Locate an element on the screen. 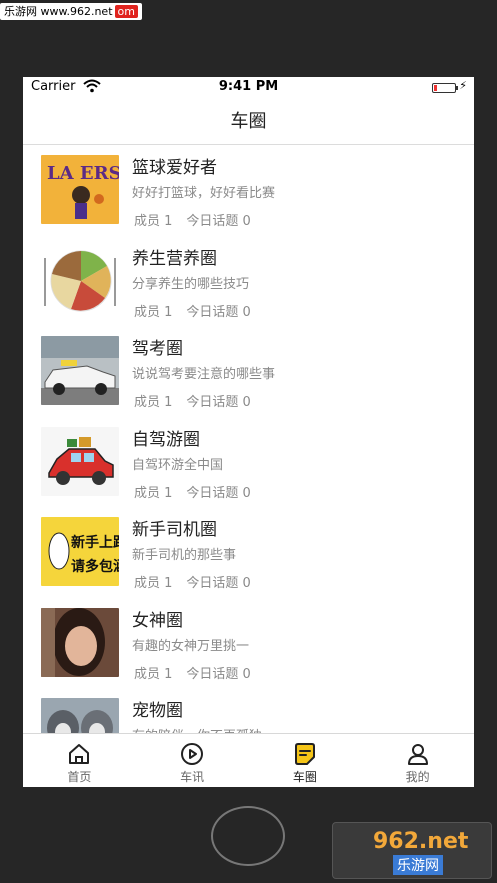 The height and width of the screenshot is (883, 497). tab-home: 首页 is located at coordinates (79, 760).